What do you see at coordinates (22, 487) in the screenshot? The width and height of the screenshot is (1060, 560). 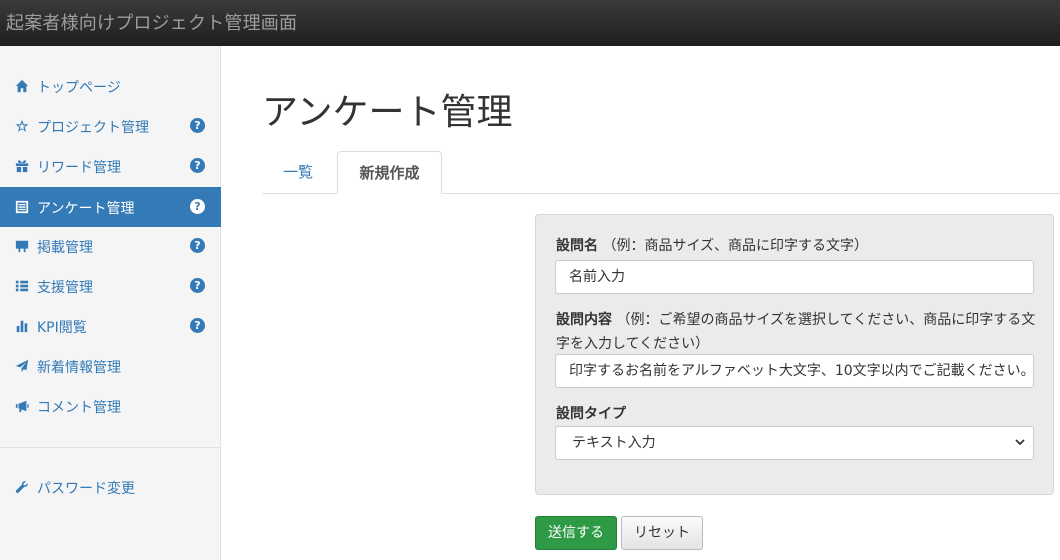 I see `wrench-icon` at bounding box center [22, 487].